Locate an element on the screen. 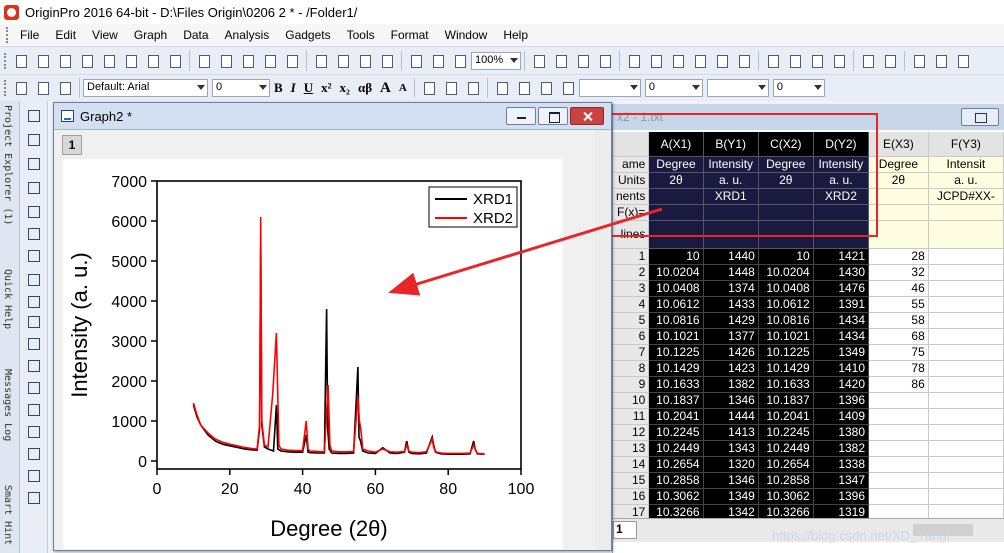 The height and width of the screenshot is (553, 1004). data-cell: 1413 is located at coordinates (731, 432).